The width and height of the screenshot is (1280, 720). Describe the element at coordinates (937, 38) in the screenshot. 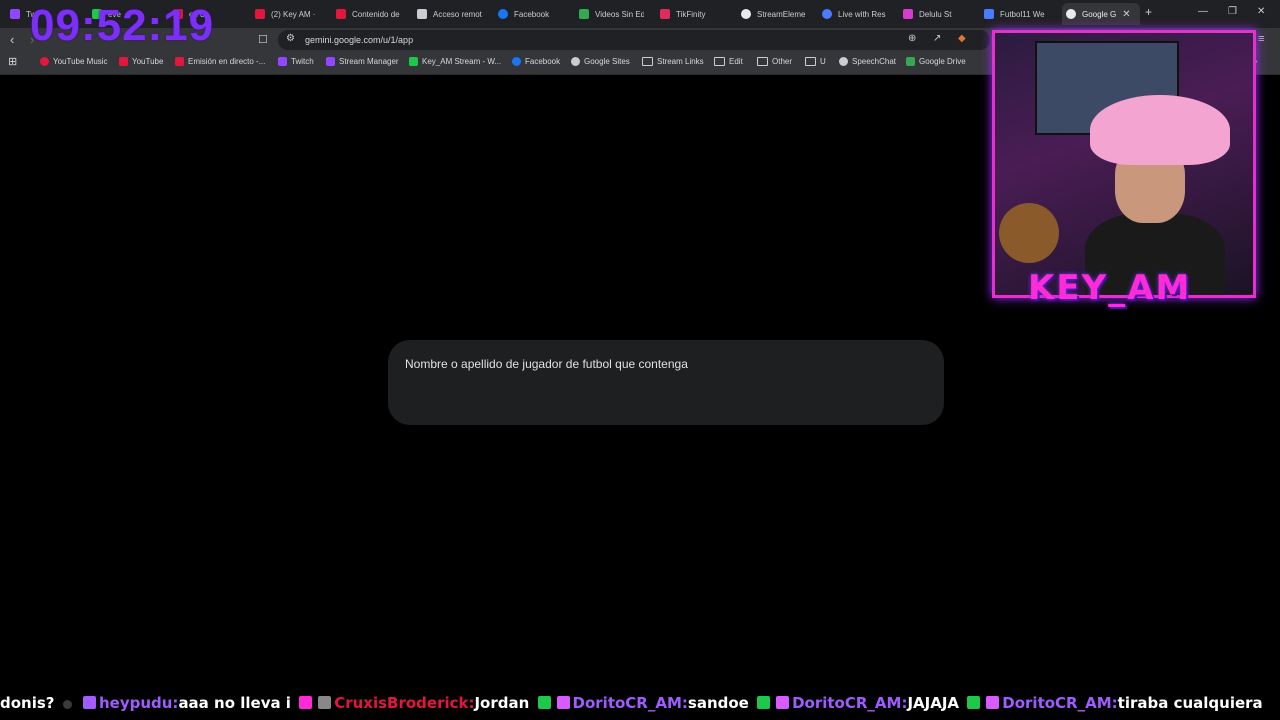

I see `share-icon: ↗` at that location.